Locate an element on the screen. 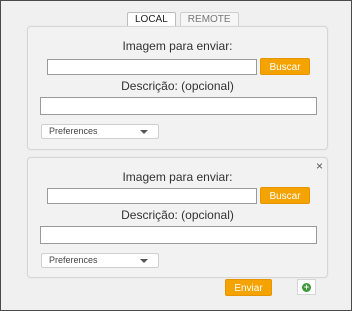 This screenshot has height=311, width=352. source-tabs: LOCAL REMOTE is located at coordinates (183, 19).